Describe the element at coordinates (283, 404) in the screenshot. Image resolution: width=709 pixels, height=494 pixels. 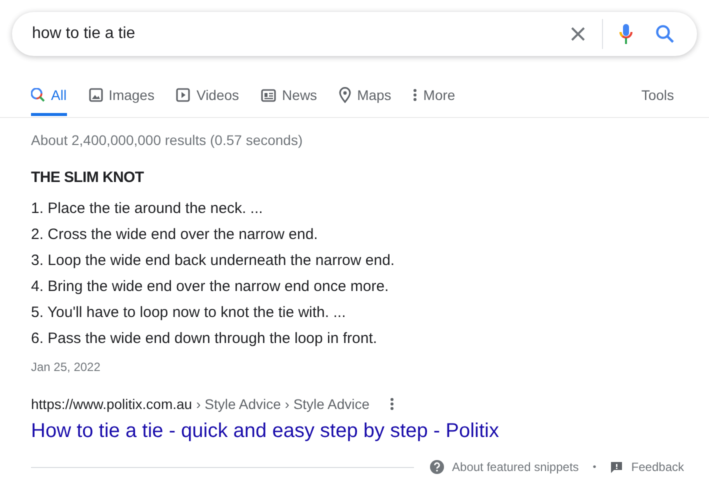
I see `breadcrumb: › Style Advice › Style Advice` at that location.